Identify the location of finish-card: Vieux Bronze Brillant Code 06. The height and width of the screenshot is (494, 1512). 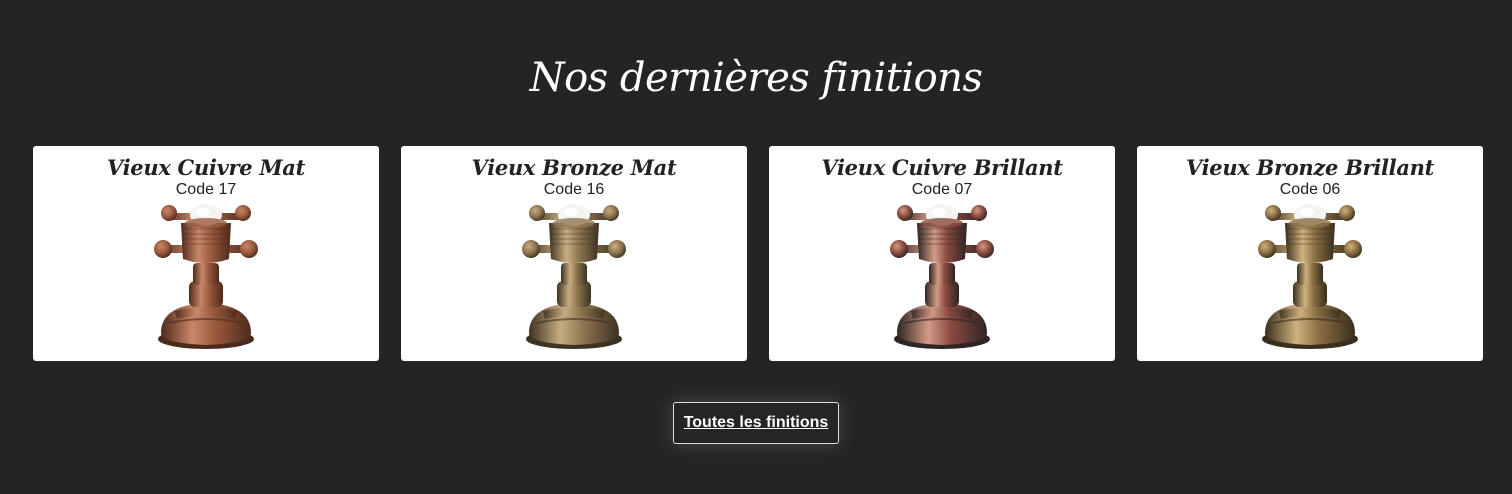
(1310, 253).